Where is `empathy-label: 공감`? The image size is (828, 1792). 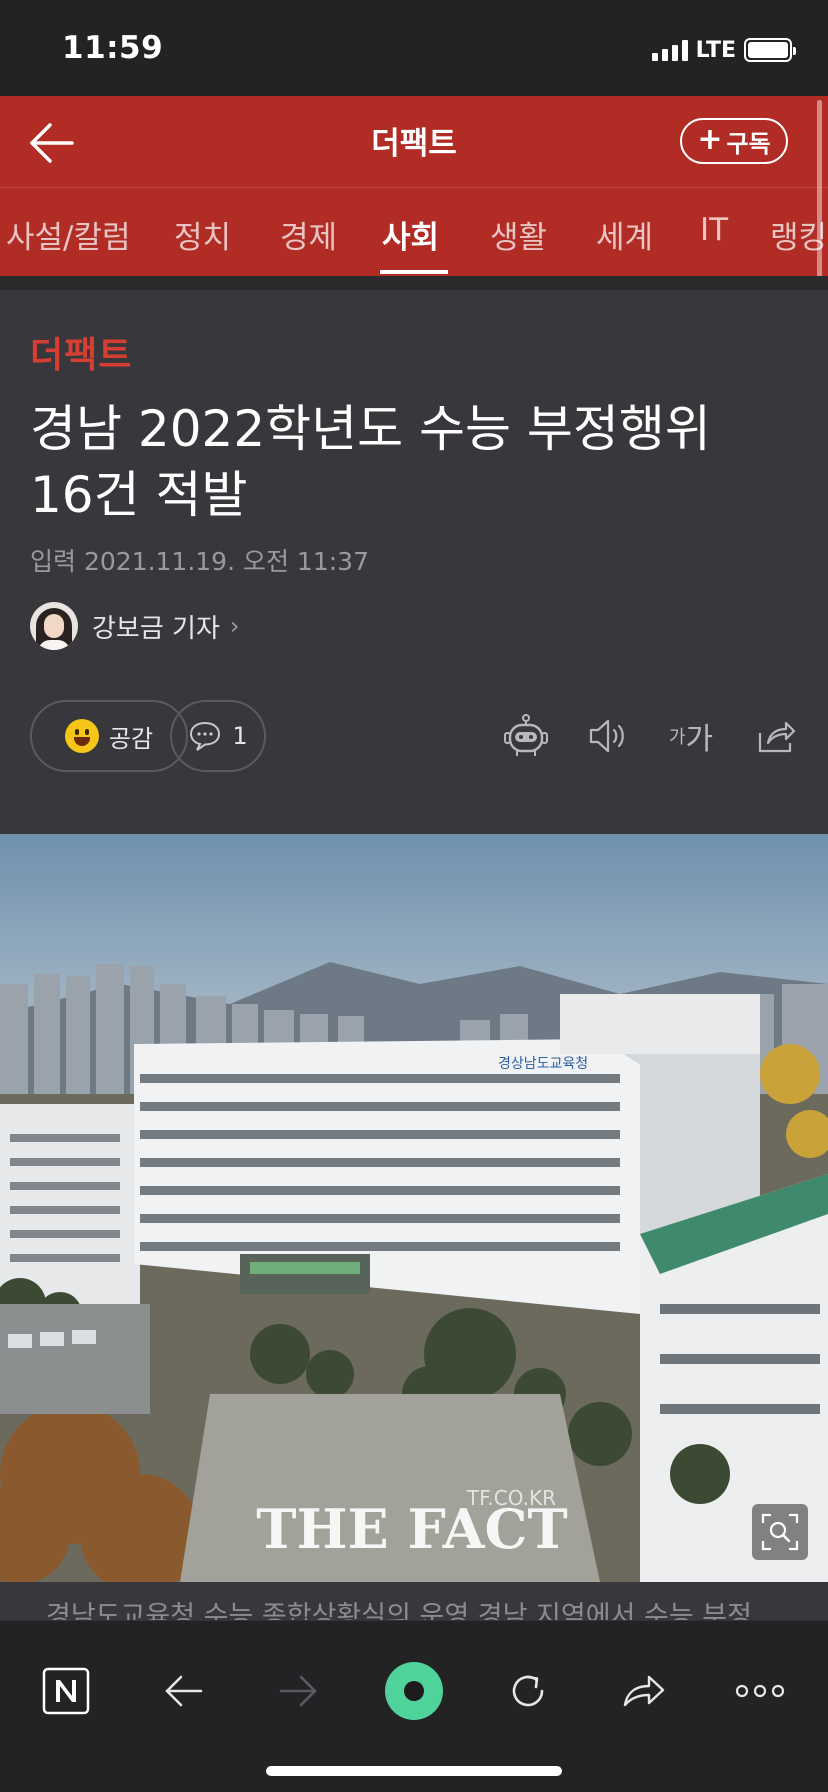
empathy-label: 공감 is located at coordinates (131, 738).